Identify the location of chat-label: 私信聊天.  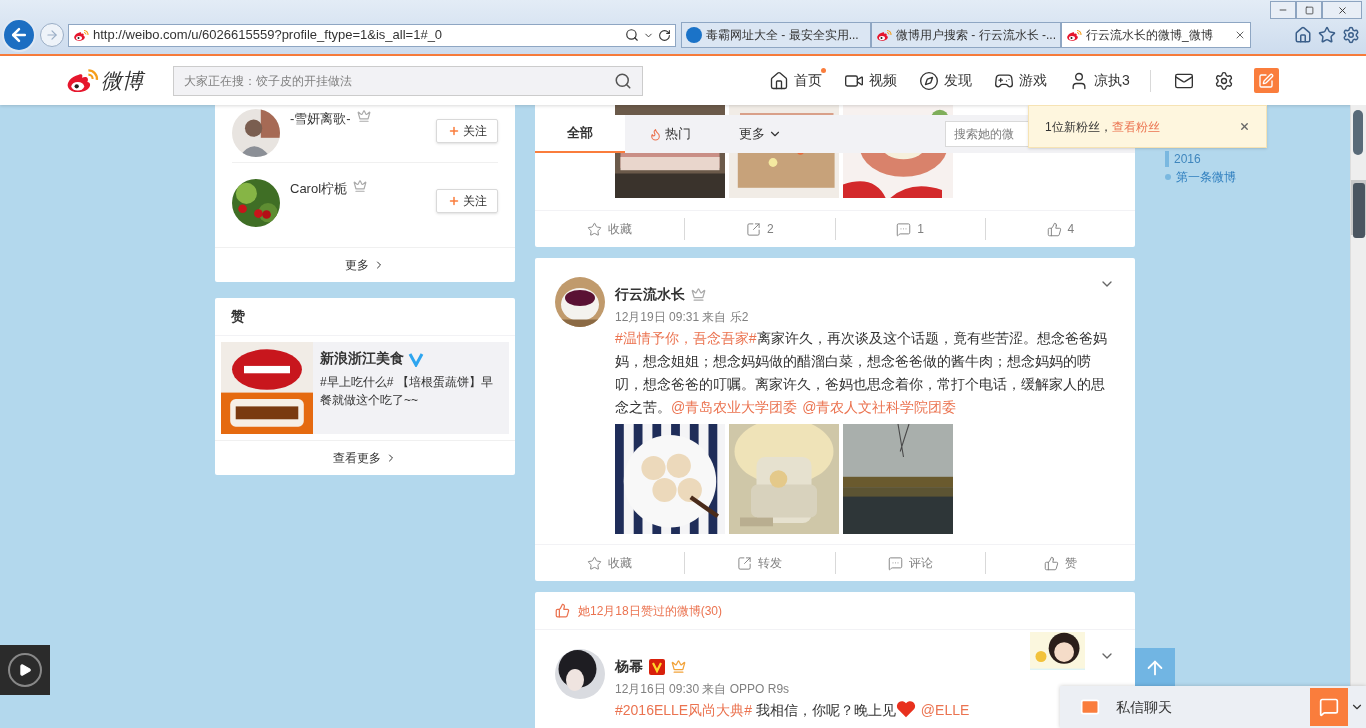
(1144, 707).